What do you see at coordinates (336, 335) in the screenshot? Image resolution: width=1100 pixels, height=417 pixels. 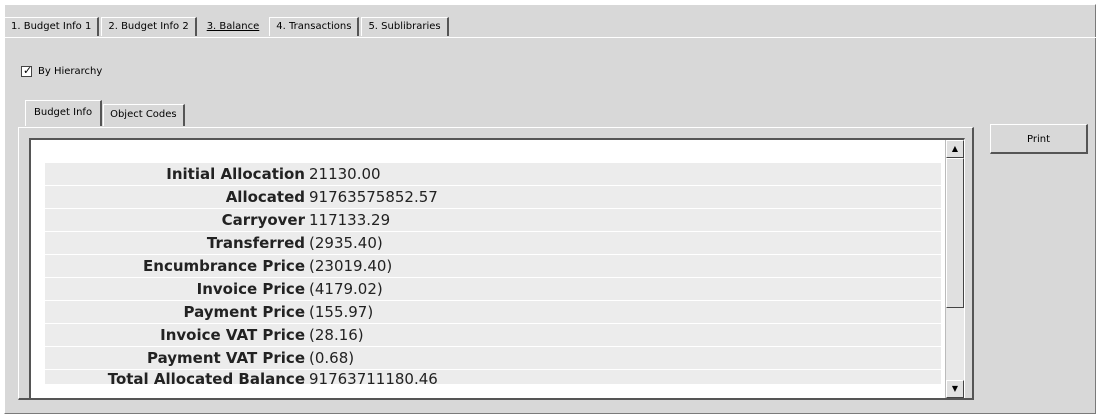 I see `row-value: (28.16)` at bounding box center [336, 335].